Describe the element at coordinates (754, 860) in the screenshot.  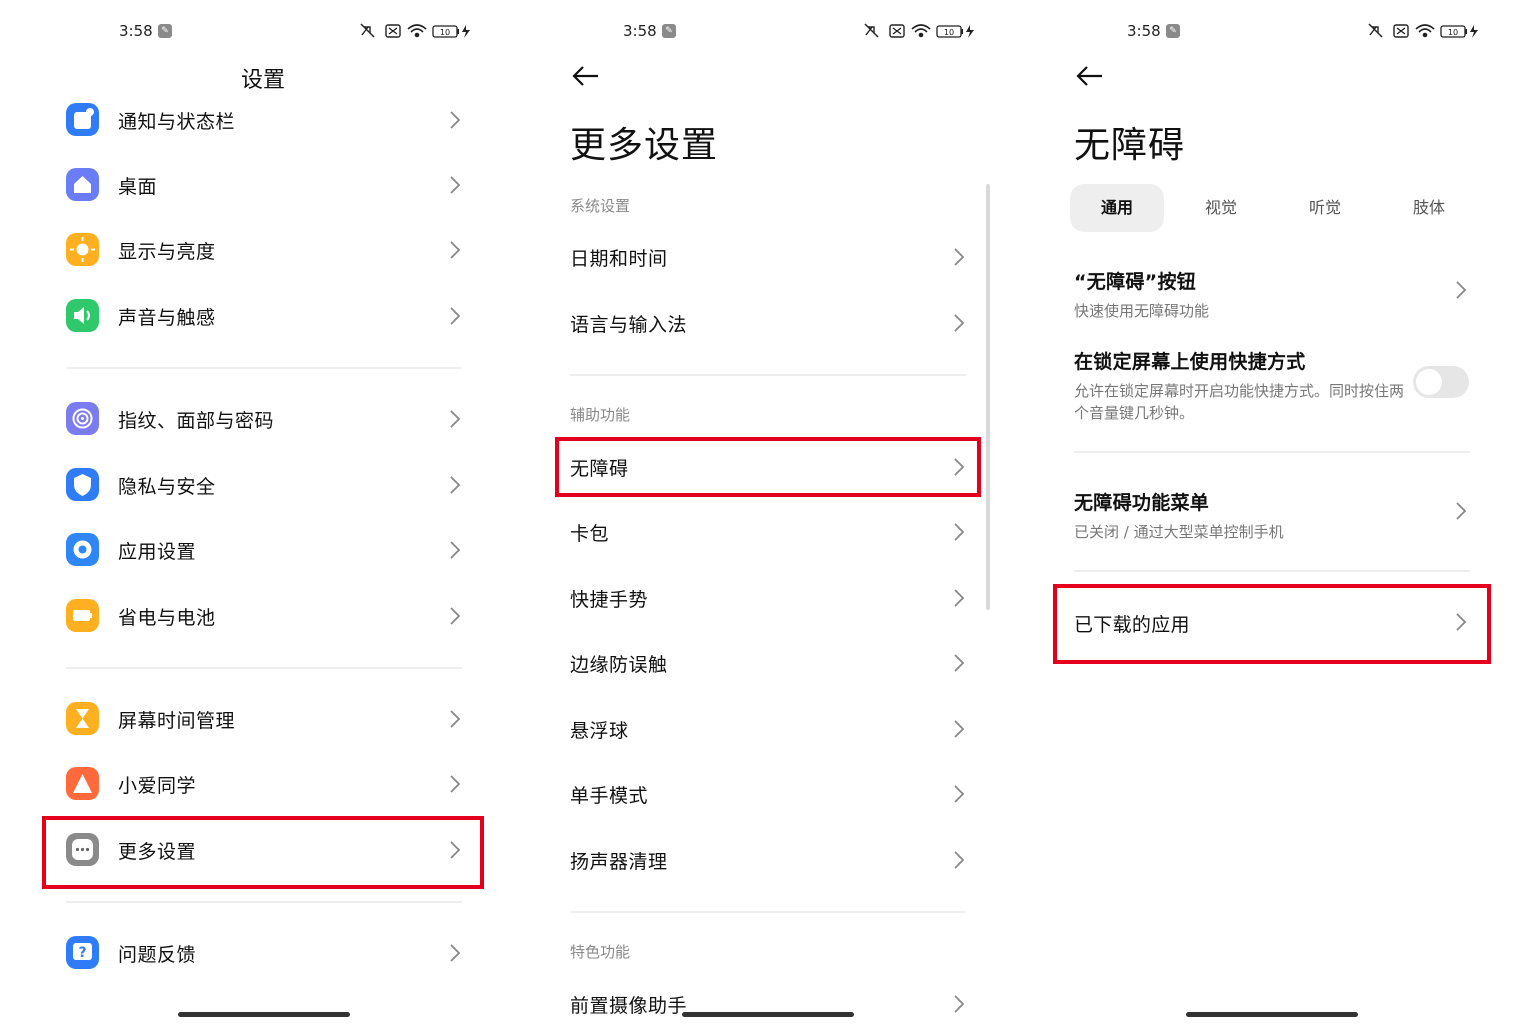
I see `more-settings-item: 扬声器清理` at that location.